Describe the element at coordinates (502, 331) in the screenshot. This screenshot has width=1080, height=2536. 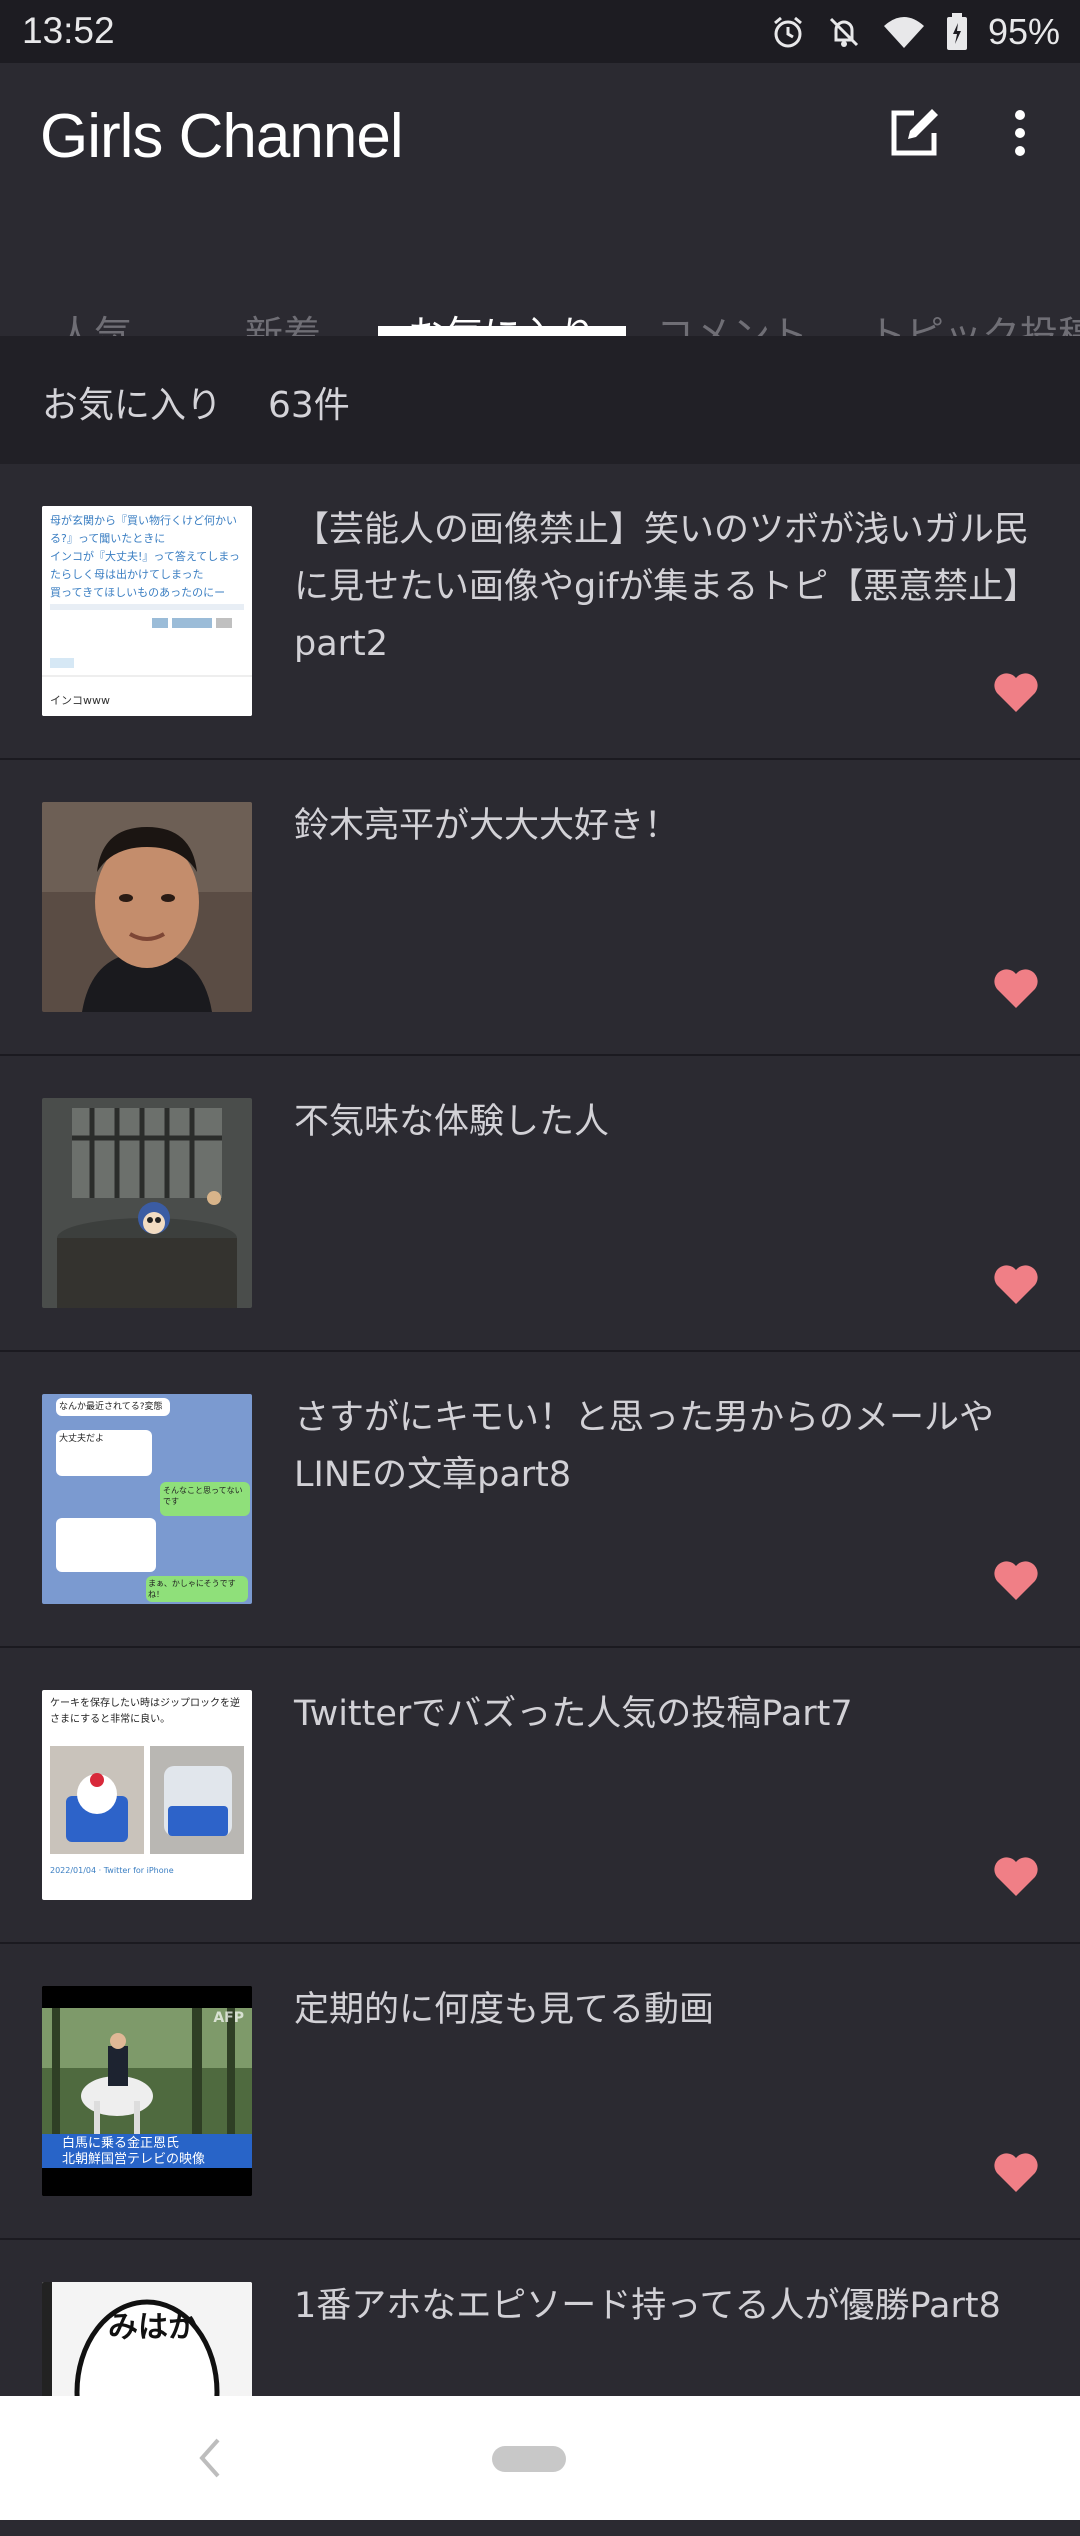
I see `active-tab-indicator` at that location.